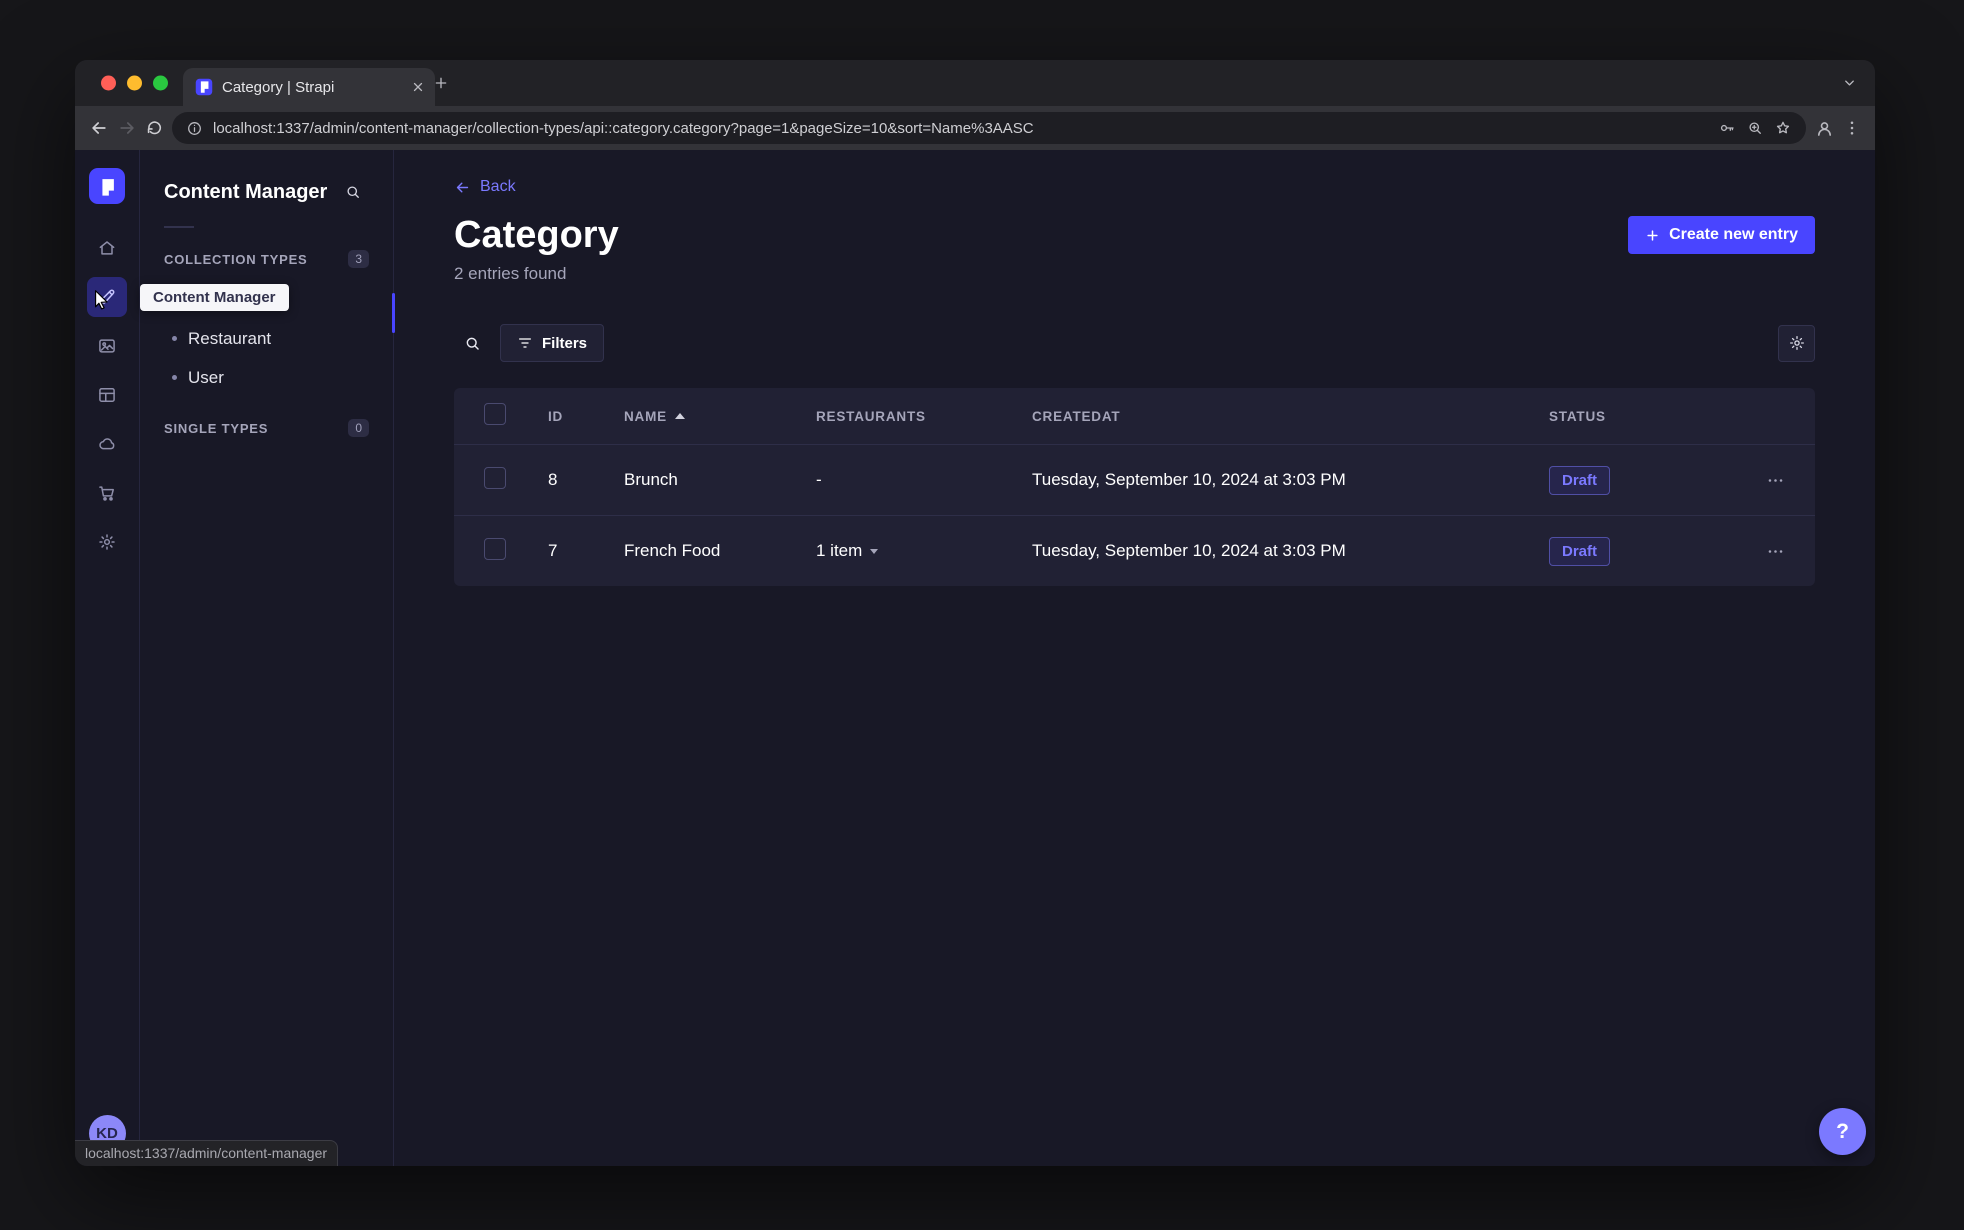 The image size is (1964, 1230). I want to click on browser-menu-icon, so click(1852, 128).